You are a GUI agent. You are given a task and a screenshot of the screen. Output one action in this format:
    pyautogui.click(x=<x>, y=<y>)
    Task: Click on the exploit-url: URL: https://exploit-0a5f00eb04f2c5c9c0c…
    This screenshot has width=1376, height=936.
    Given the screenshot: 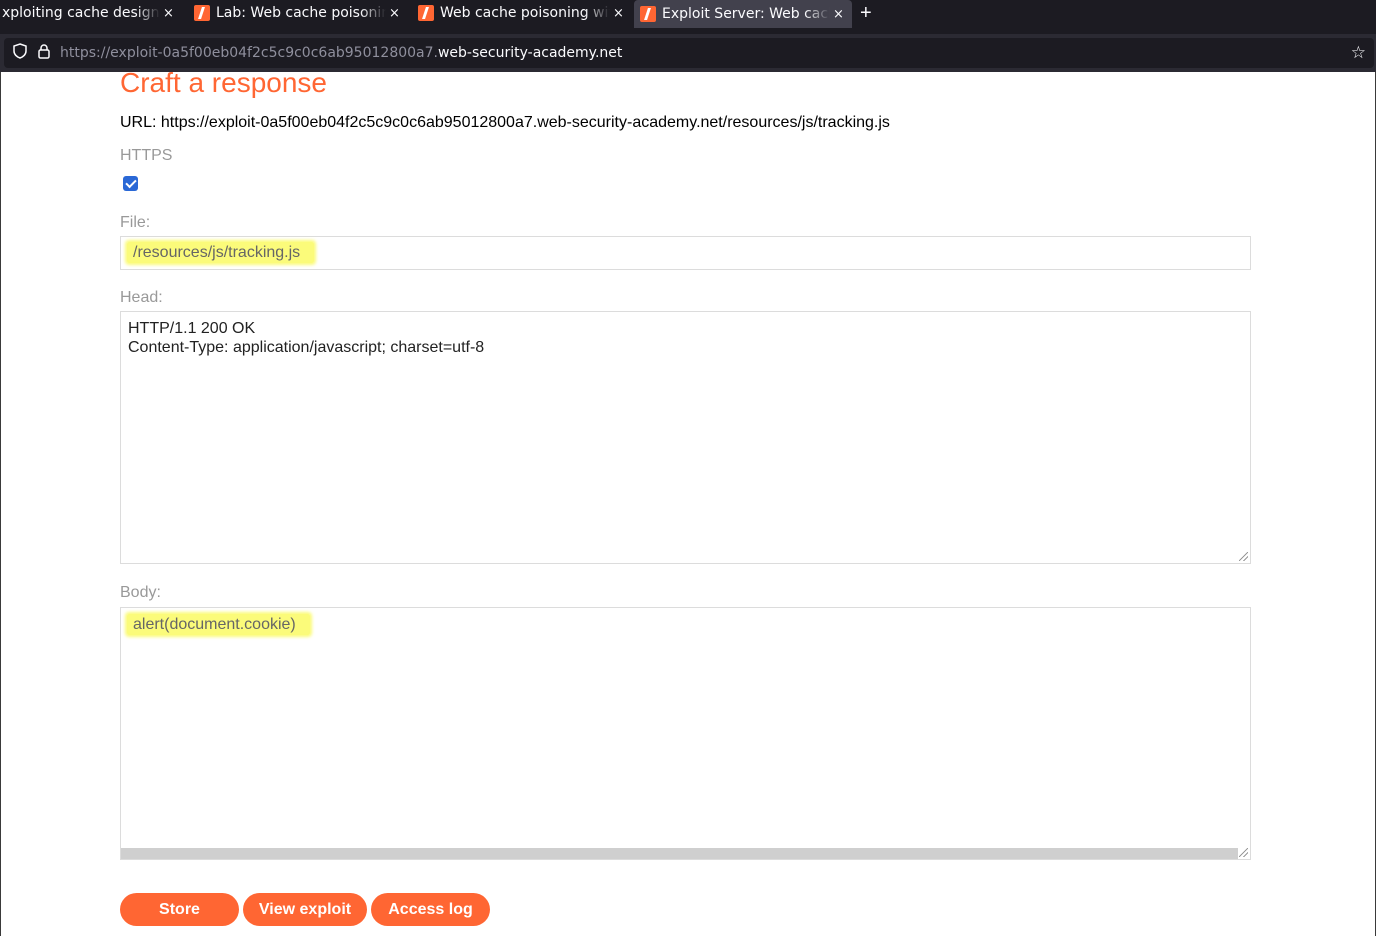 What is the action you would take?
    pyautogui.click(x=505, y=122)
    